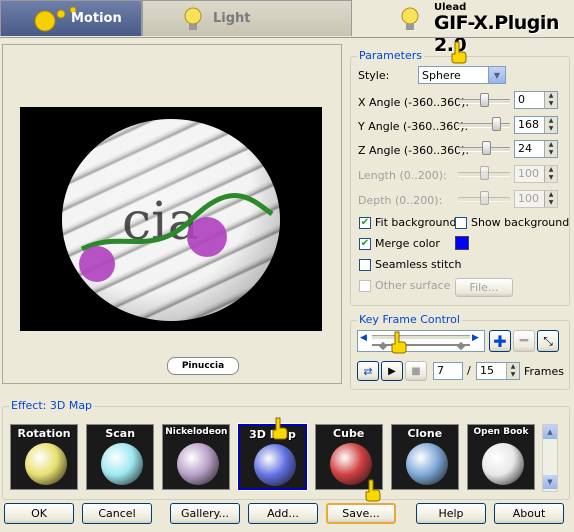 Image resolution: width=574 pixels, height=532 pixels. I want to click on effect-item-label: Cube, so click(349, 433).